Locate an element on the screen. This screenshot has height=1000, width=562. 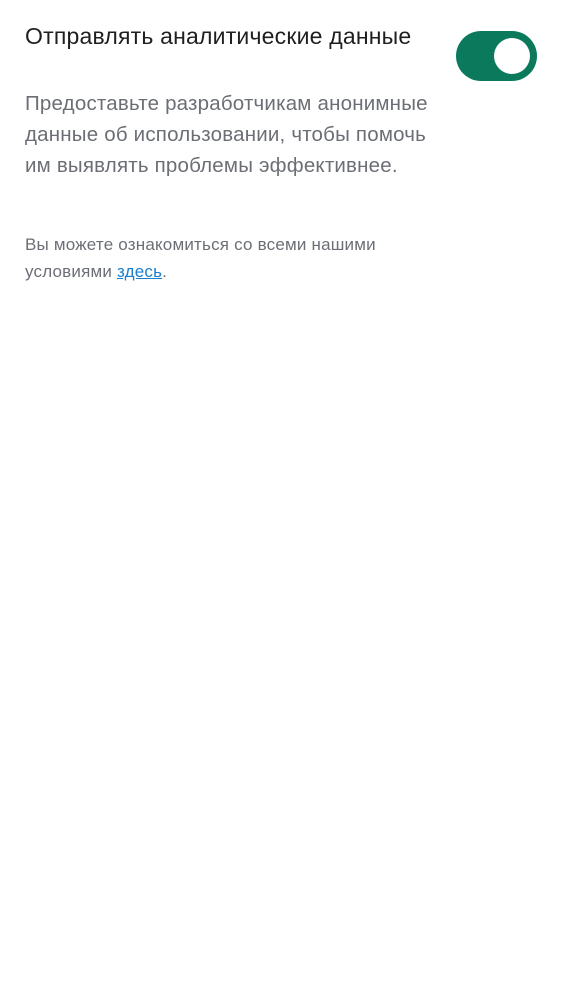
setting-title: Отправлять аналитические данные is located at coordinates (218, 36).